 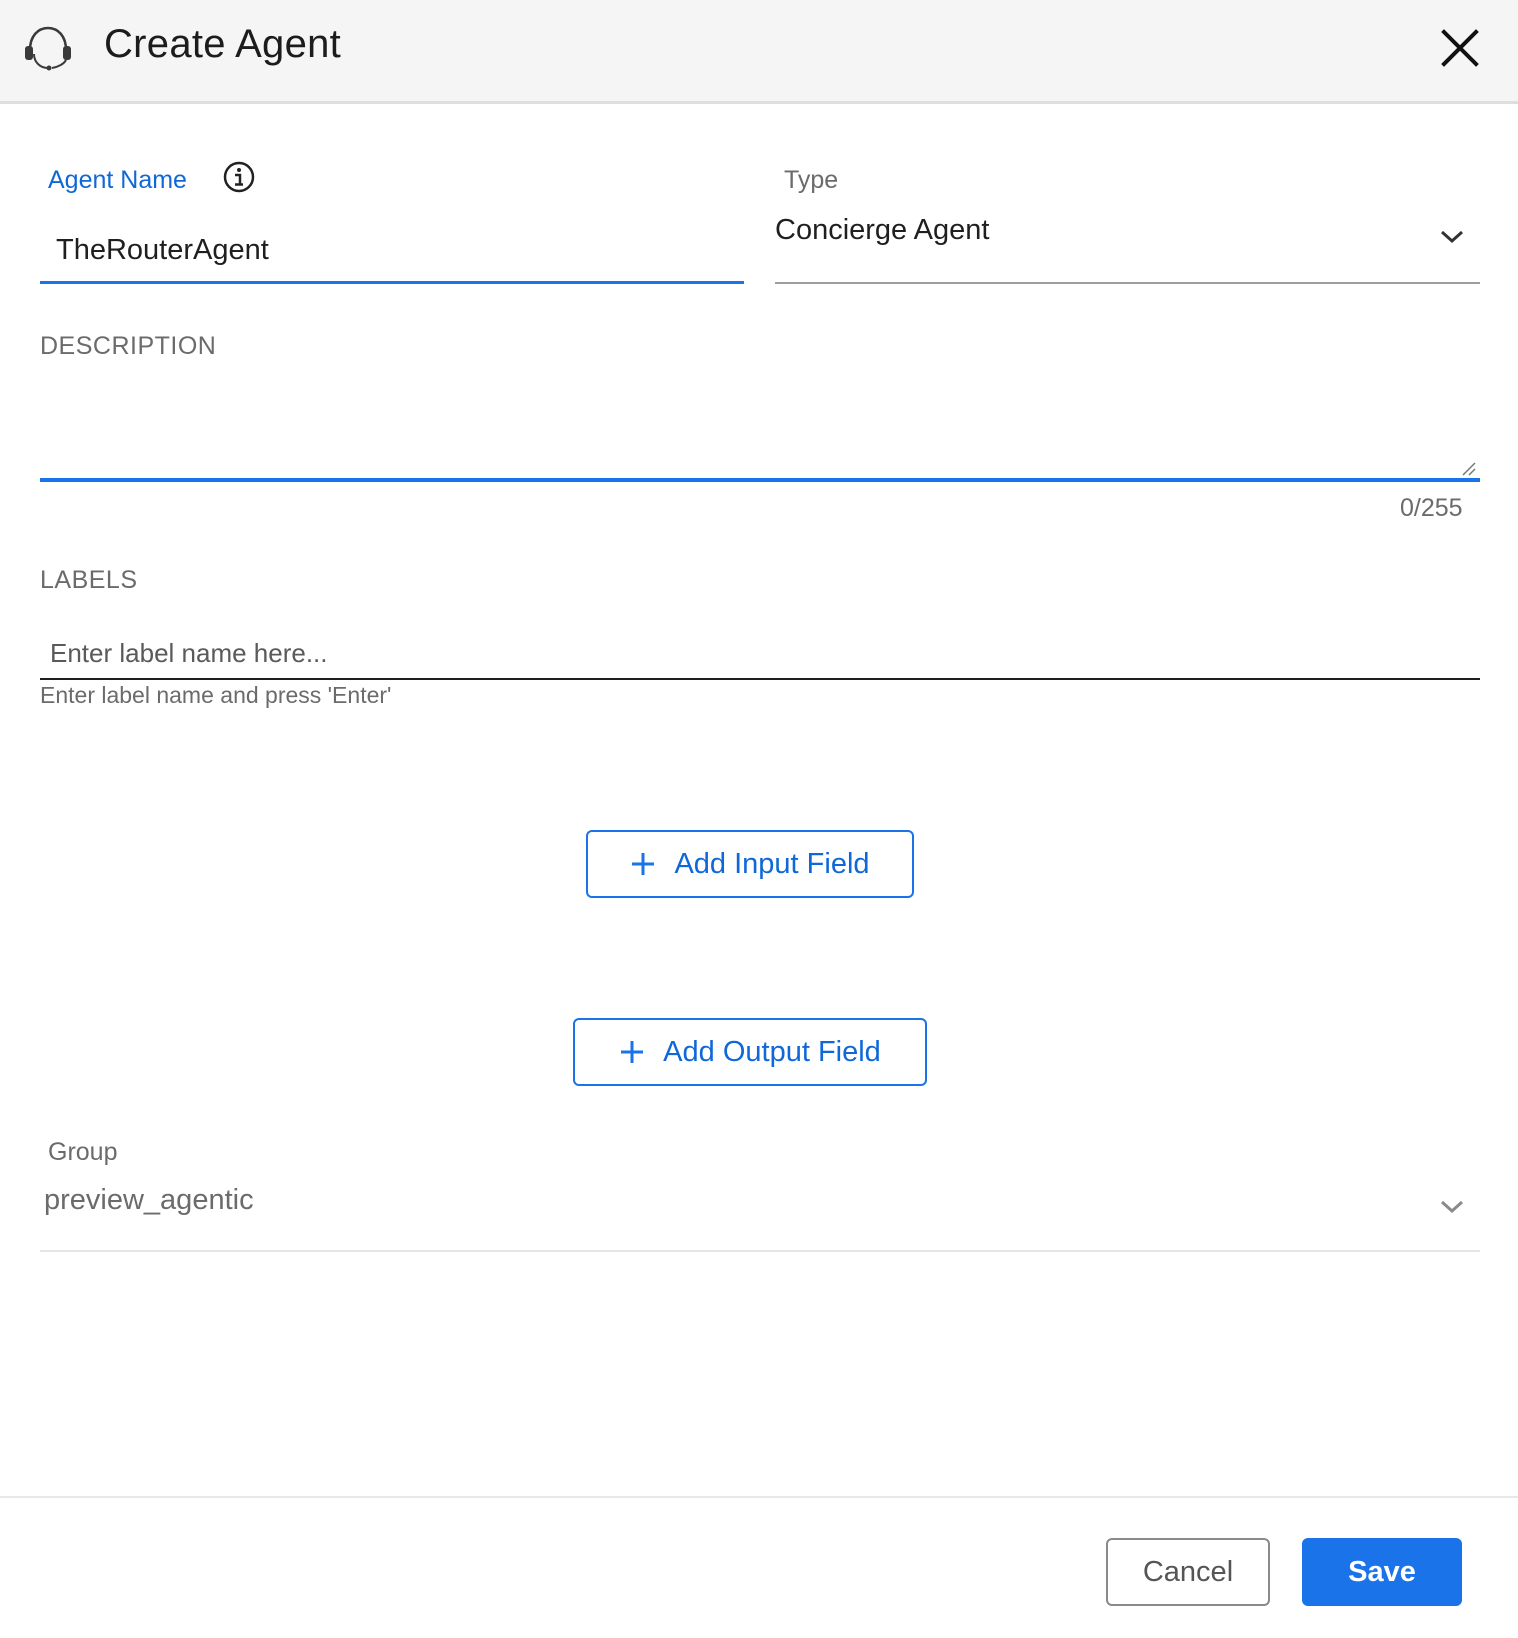 I want to click on type-label: Type, so click(x=811, y=180).